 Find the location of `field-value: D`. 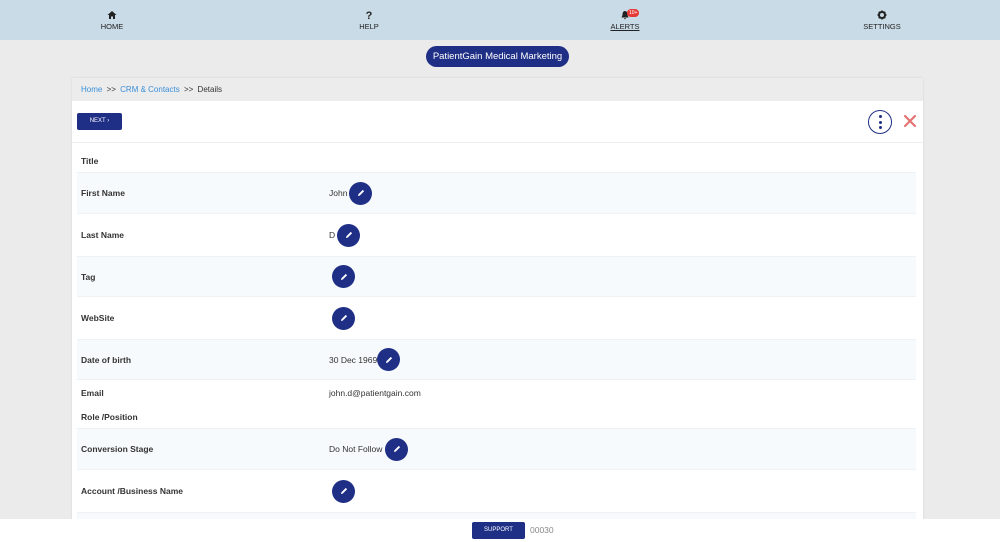

field-value: D is located at coordinates (332, 235).